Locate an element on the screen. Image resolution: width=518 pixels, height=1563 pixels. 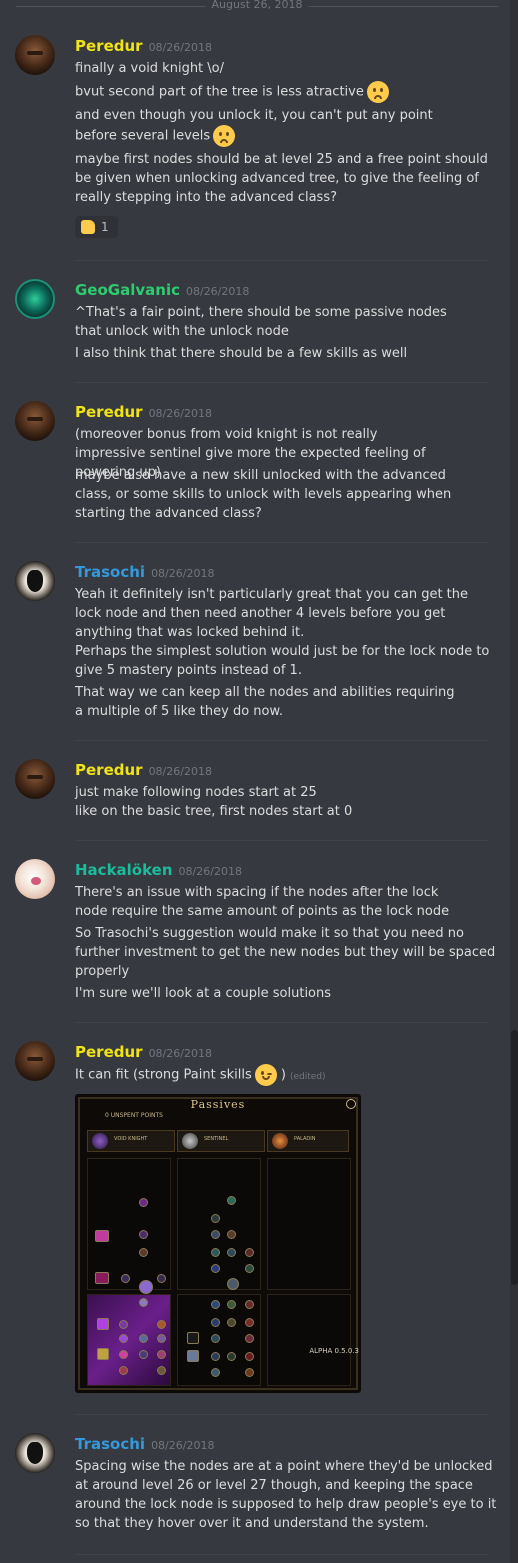
username: GeoGalvanic is located at coordinates (127, 290).